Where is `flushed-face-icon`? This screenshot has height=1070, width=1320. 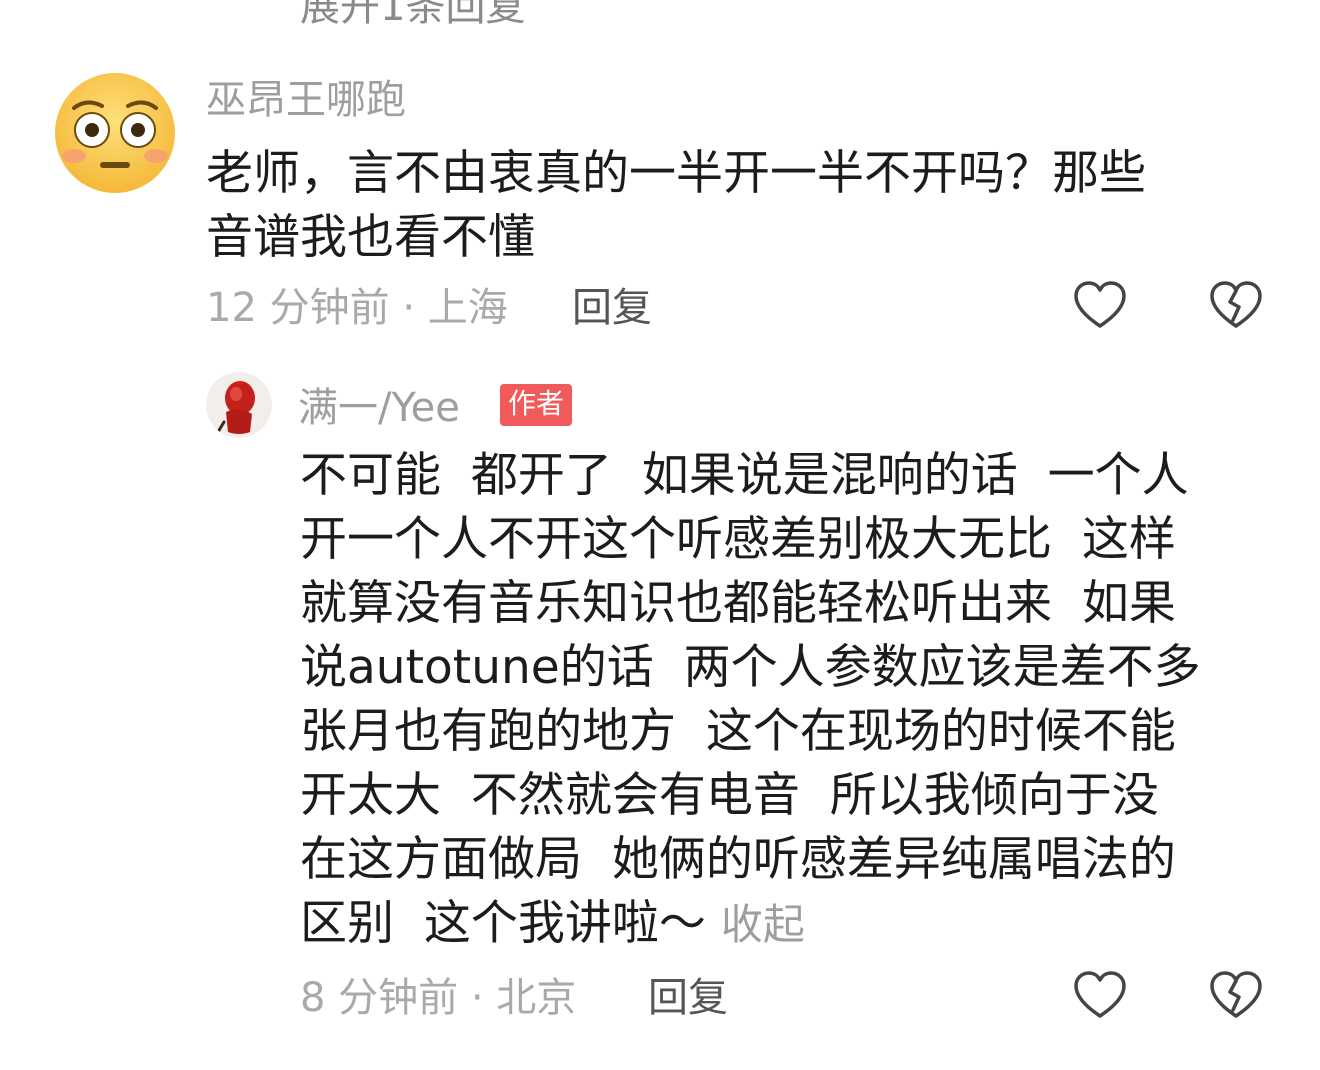 flushed-face-icon is located at coordinates (115, 133).